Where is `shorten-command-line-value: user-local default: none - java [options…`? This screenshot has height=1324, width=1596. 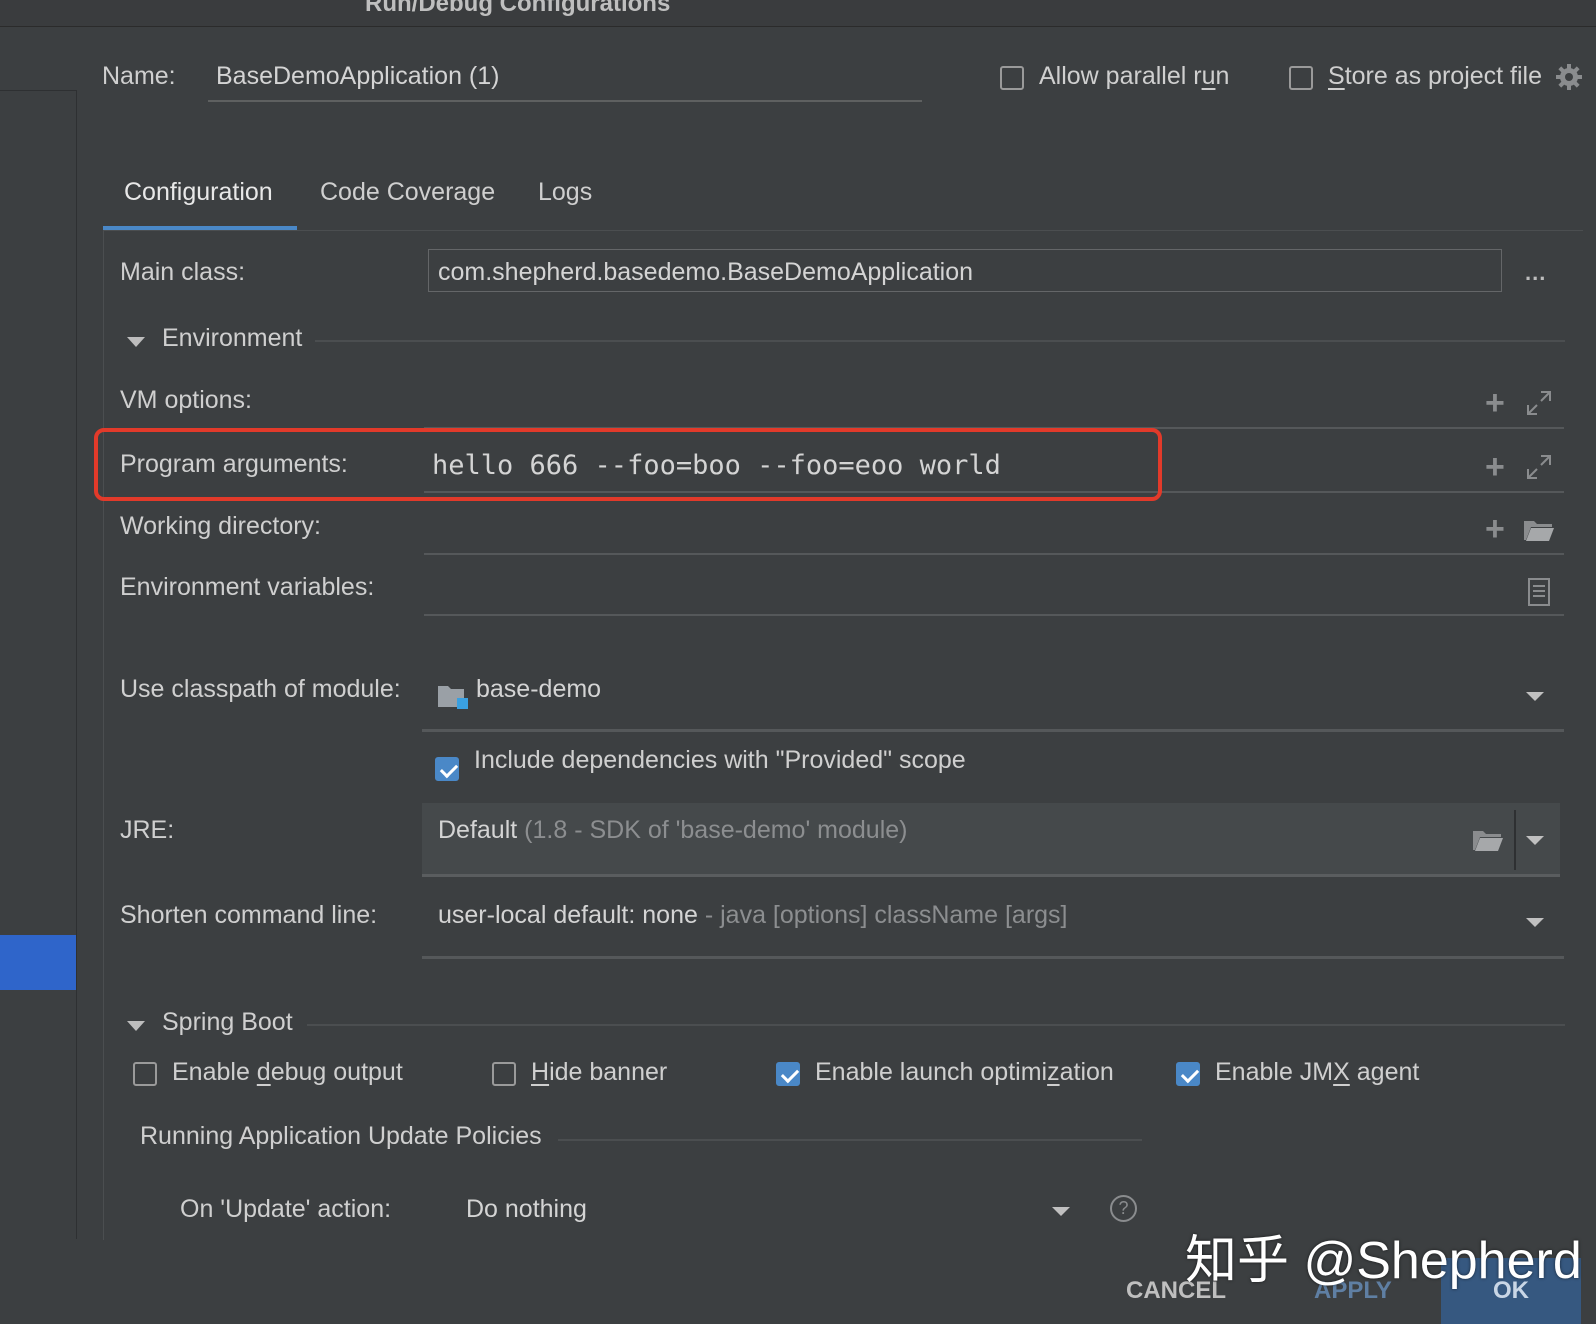
shorten-command-line-value: user-local default: none - java [options… is located at coordinates (753, 915).